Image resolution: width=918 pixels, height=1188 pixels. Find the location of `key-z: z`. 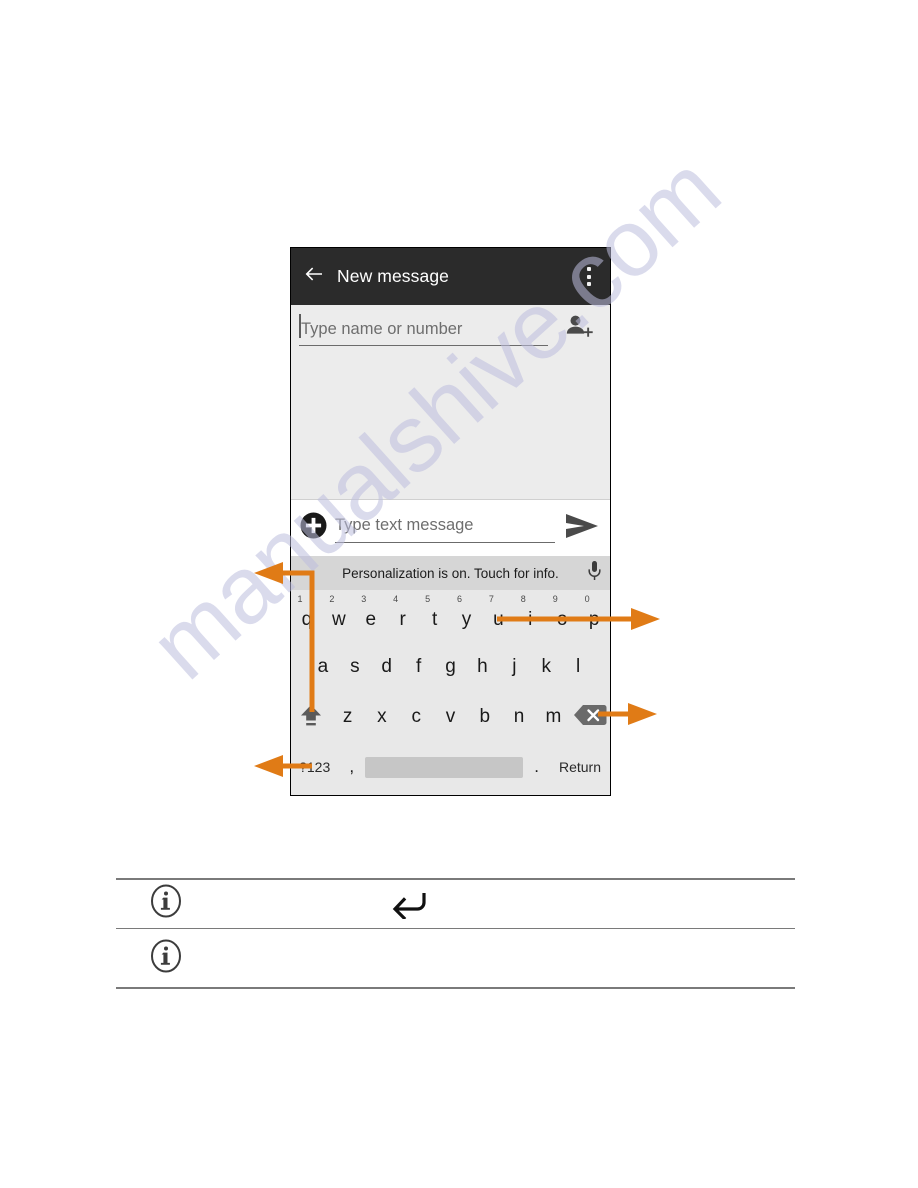

key-z: z is located at coordinates (347, 717).